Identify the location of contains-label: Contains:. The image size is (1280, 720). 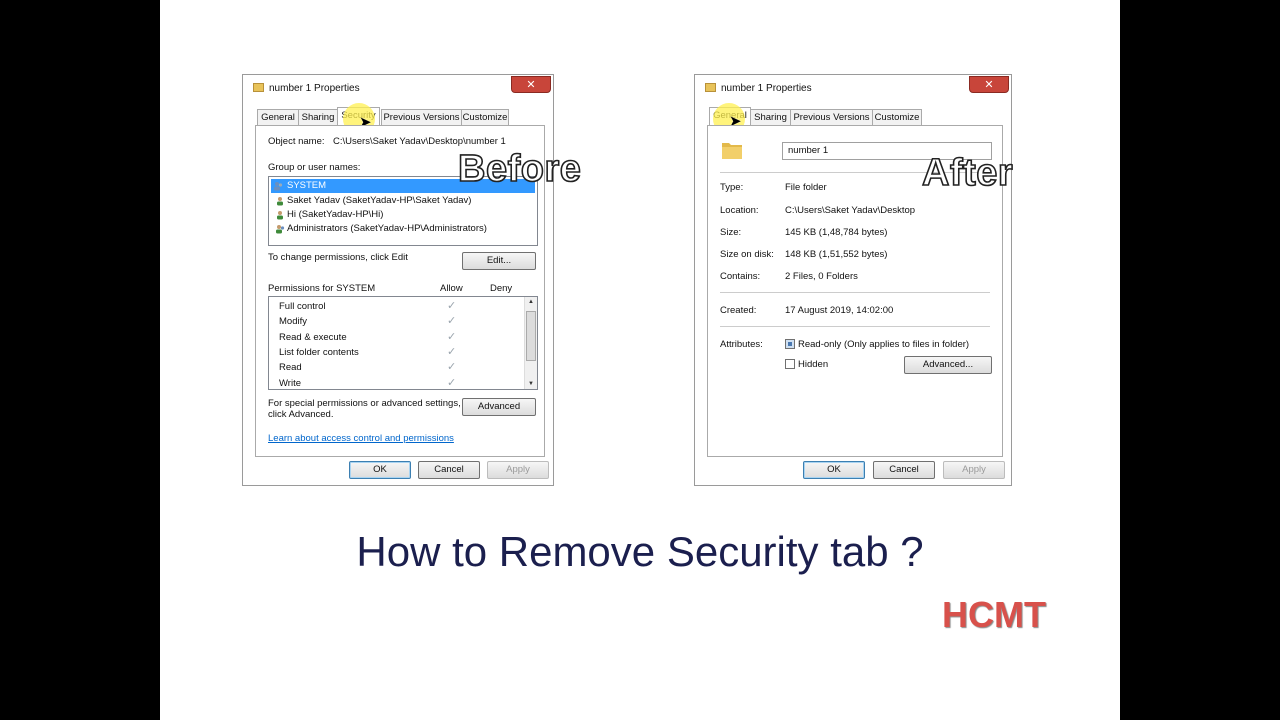
(740, 276).